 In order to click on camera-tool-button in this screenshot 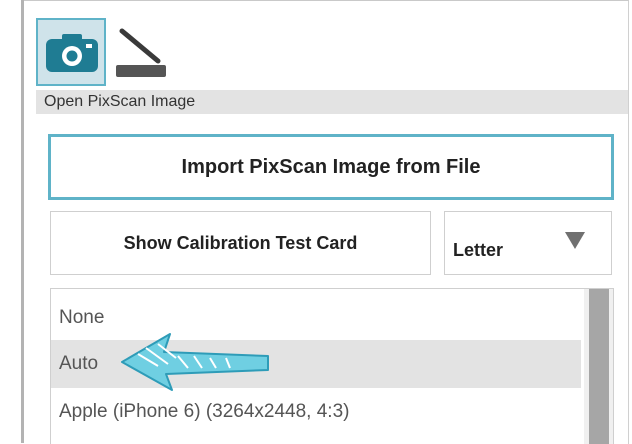, I will do `click(71, 52)`.